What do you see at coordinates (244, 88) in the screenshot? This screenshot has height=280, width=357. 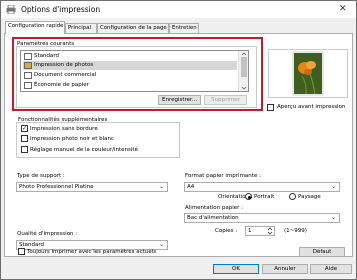 I see `scroll-down-icon` at bounding box center [244, 88].